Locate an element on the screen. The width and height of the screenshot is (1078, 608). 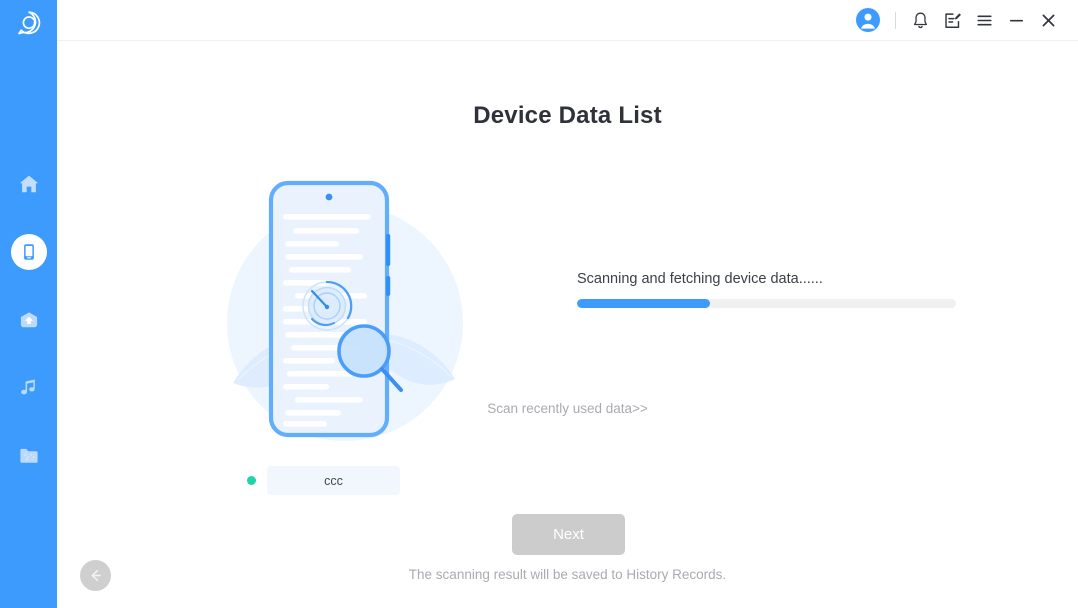
minimize-icon is located at coordinates (1016, 20).